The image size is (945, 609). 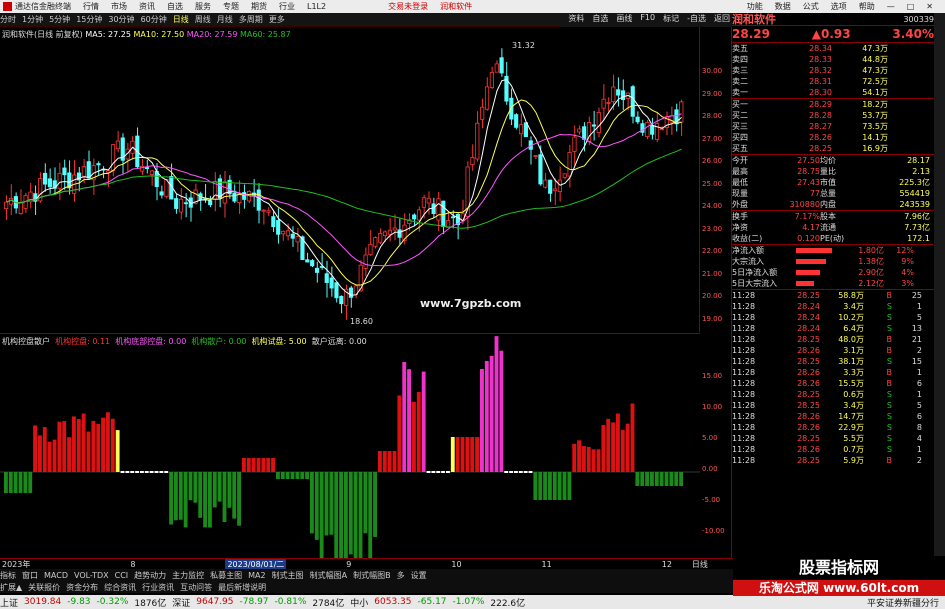 I want to click on stat-cell: 2.13, so click(x=921, y=171).